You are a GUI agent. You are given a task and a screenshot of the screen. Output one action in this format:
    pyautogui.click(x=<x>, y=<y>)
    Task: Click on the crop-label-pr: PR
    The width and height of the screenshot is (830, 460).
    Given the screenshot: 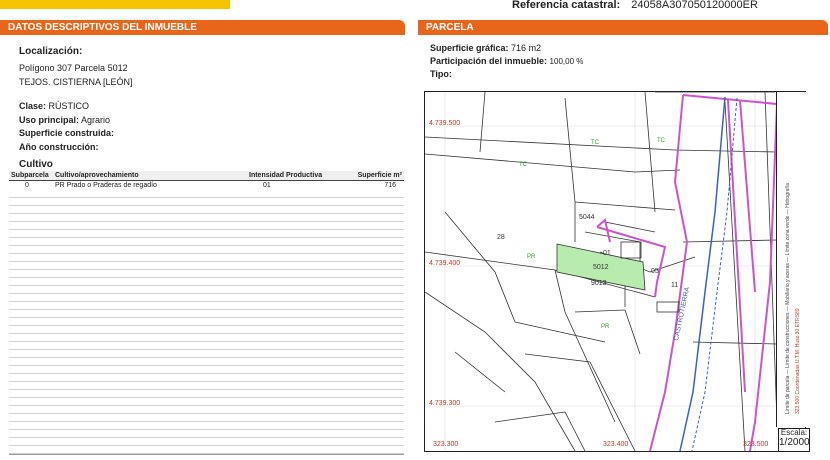 What is the action you would take?
    pyautogui.click(x=531, y=257)
    